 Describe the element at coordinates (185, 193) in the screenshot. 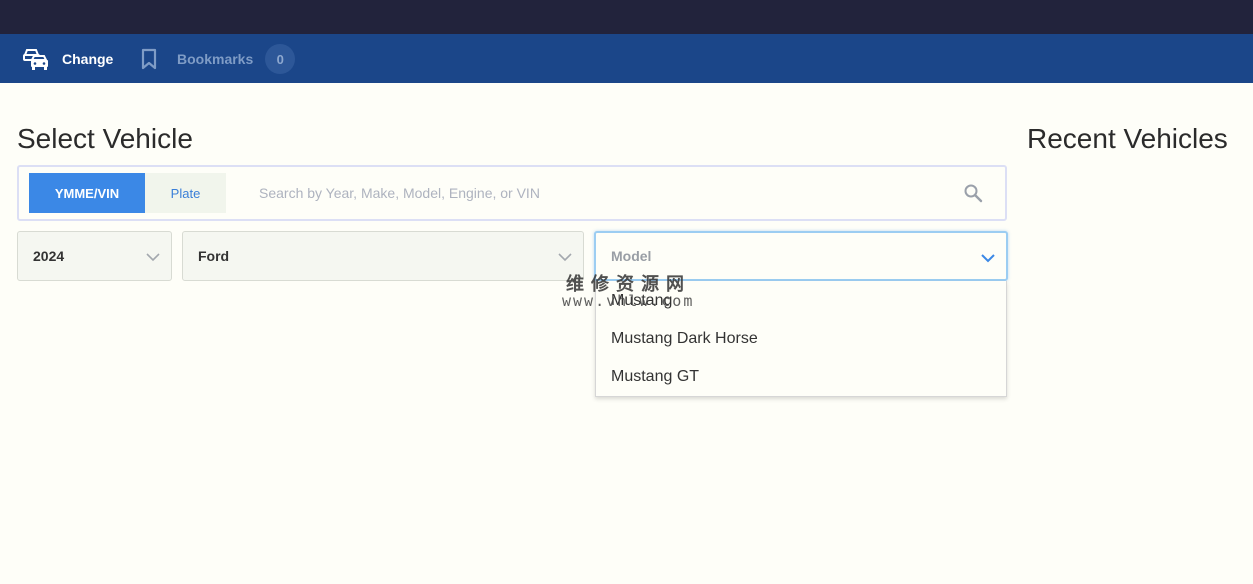

I see `tab-plate: Plate` at that location.